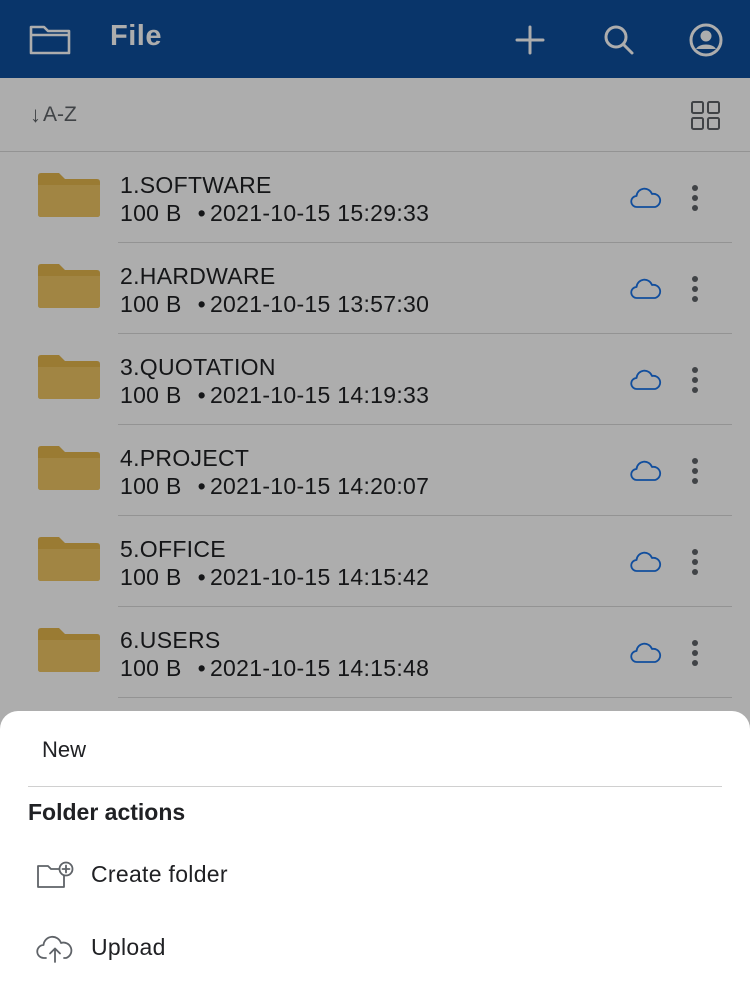 This screenshot has height=1000, width=750. I want to click on create-folder-icon, so click(55, 876).